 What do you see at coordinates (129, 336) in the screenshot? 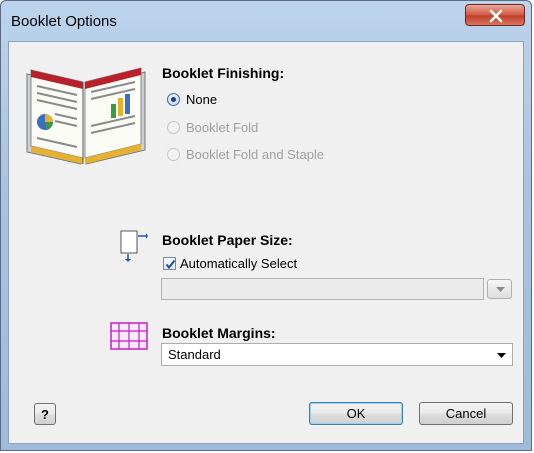
I see `margins-icon` at bounding box center [129, 336].